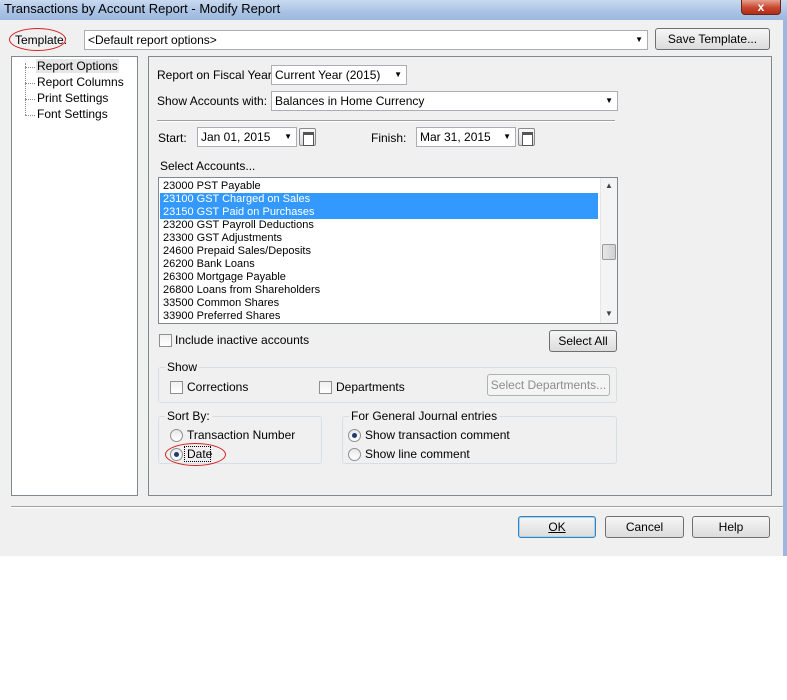 The width and height of the screenshot is (787, 700). What do you see at coordinates (80, 82) in the screenshot?
I see `tree-item-report-columns: Report Columns` at bounding box center [80, 82].